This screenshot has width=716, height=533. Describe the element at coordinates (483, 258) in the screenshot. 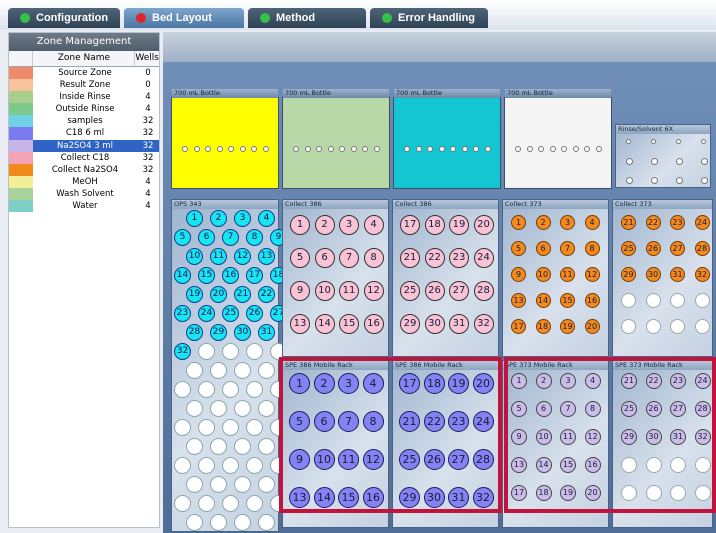

I see `collect-rack-386-well: 24` at that location.